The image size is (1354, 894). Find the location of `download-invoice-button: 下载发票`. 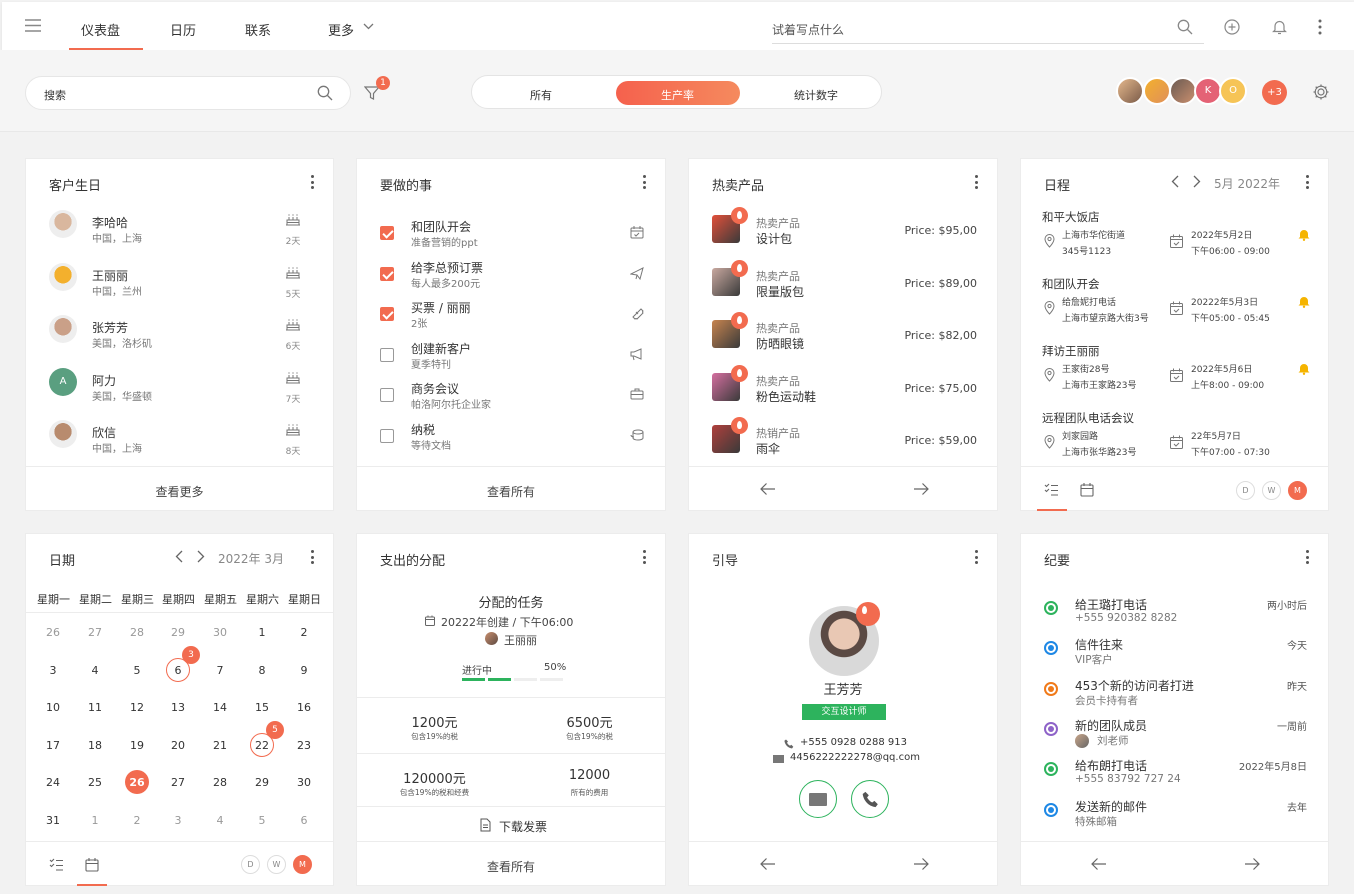

download-invoice-button: 下载发票 is located at coordinates (523, 826).